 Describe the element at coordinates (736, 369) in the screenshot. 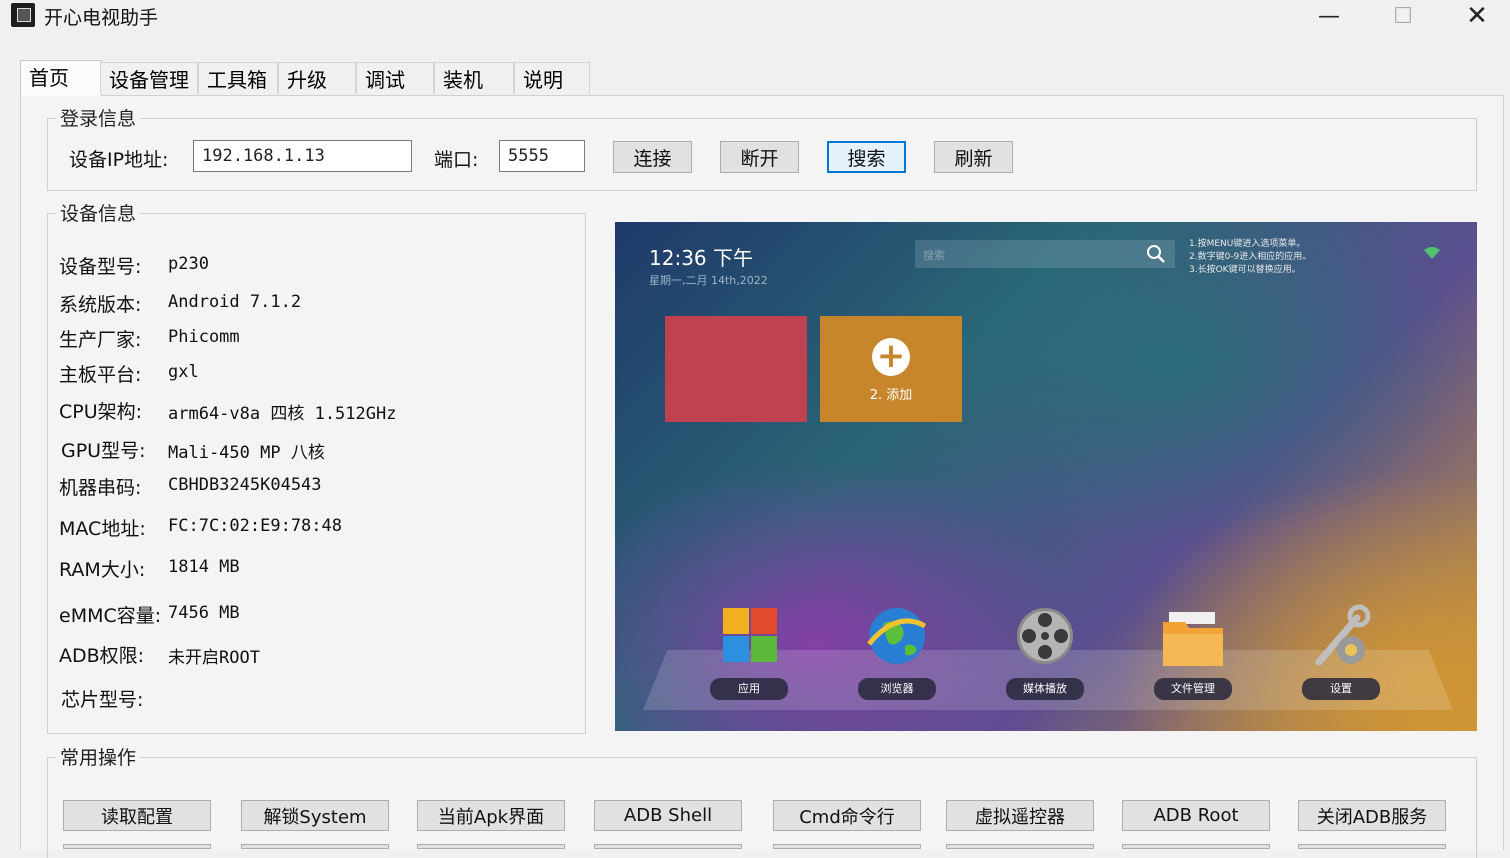

I see `tv-tile-red` at that location.